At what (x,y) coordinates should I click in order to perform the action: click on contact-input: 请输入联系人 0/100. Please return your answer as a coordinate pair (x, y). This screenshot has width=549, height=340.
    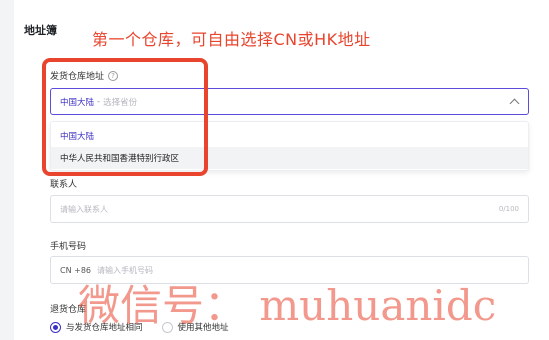
    Looking at the image, I should click on (289, 209).